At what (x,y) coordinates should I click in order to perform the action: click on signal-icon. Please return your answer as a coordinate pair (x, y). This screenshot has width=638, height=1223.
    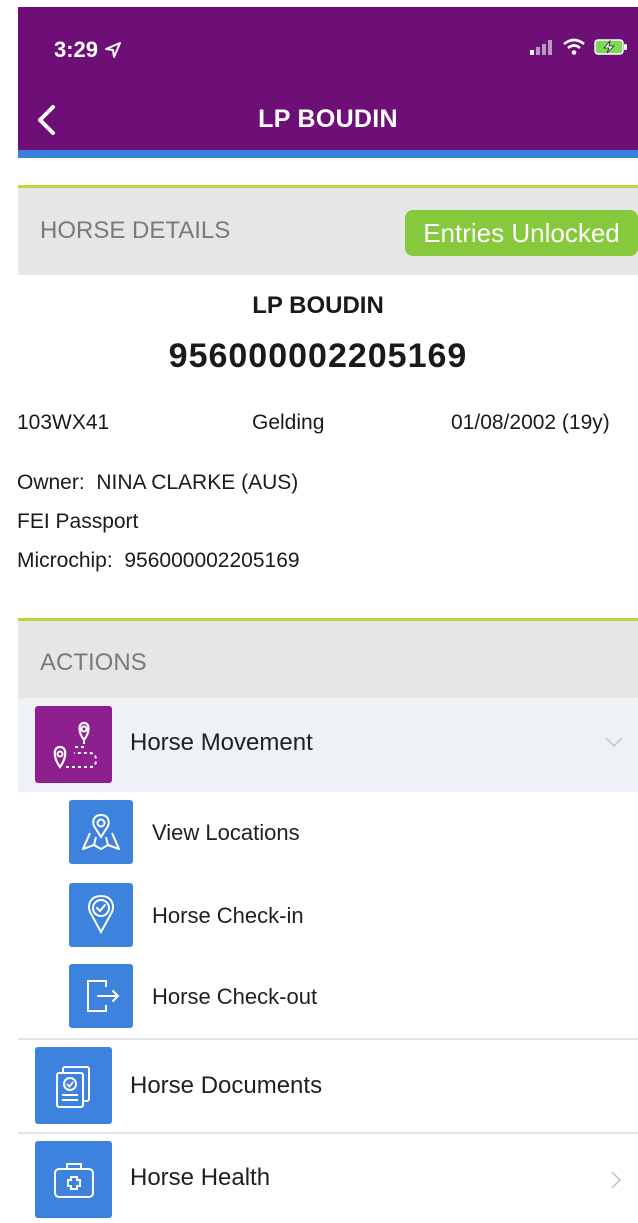
    Looking at the image, I should click on (541, 47).